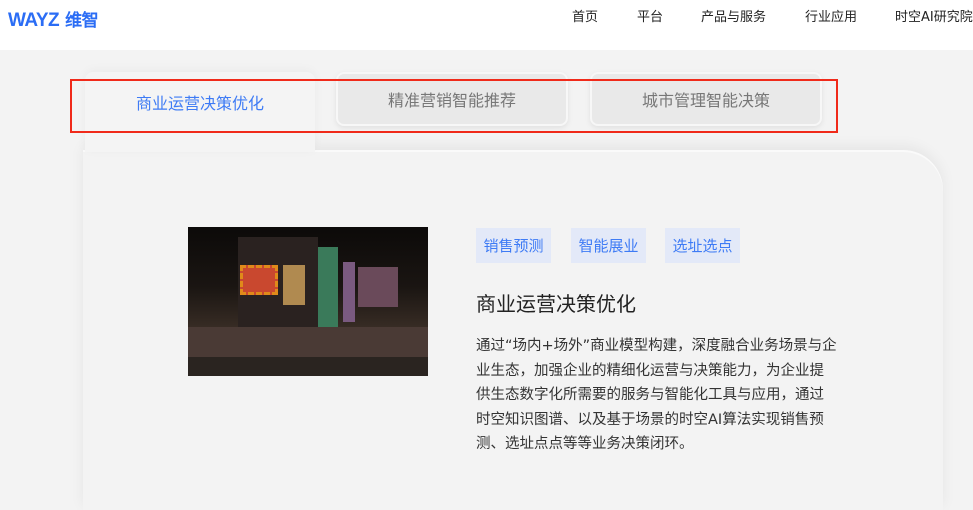  I want to click on logo-cn: 维智, so click(82, 21).